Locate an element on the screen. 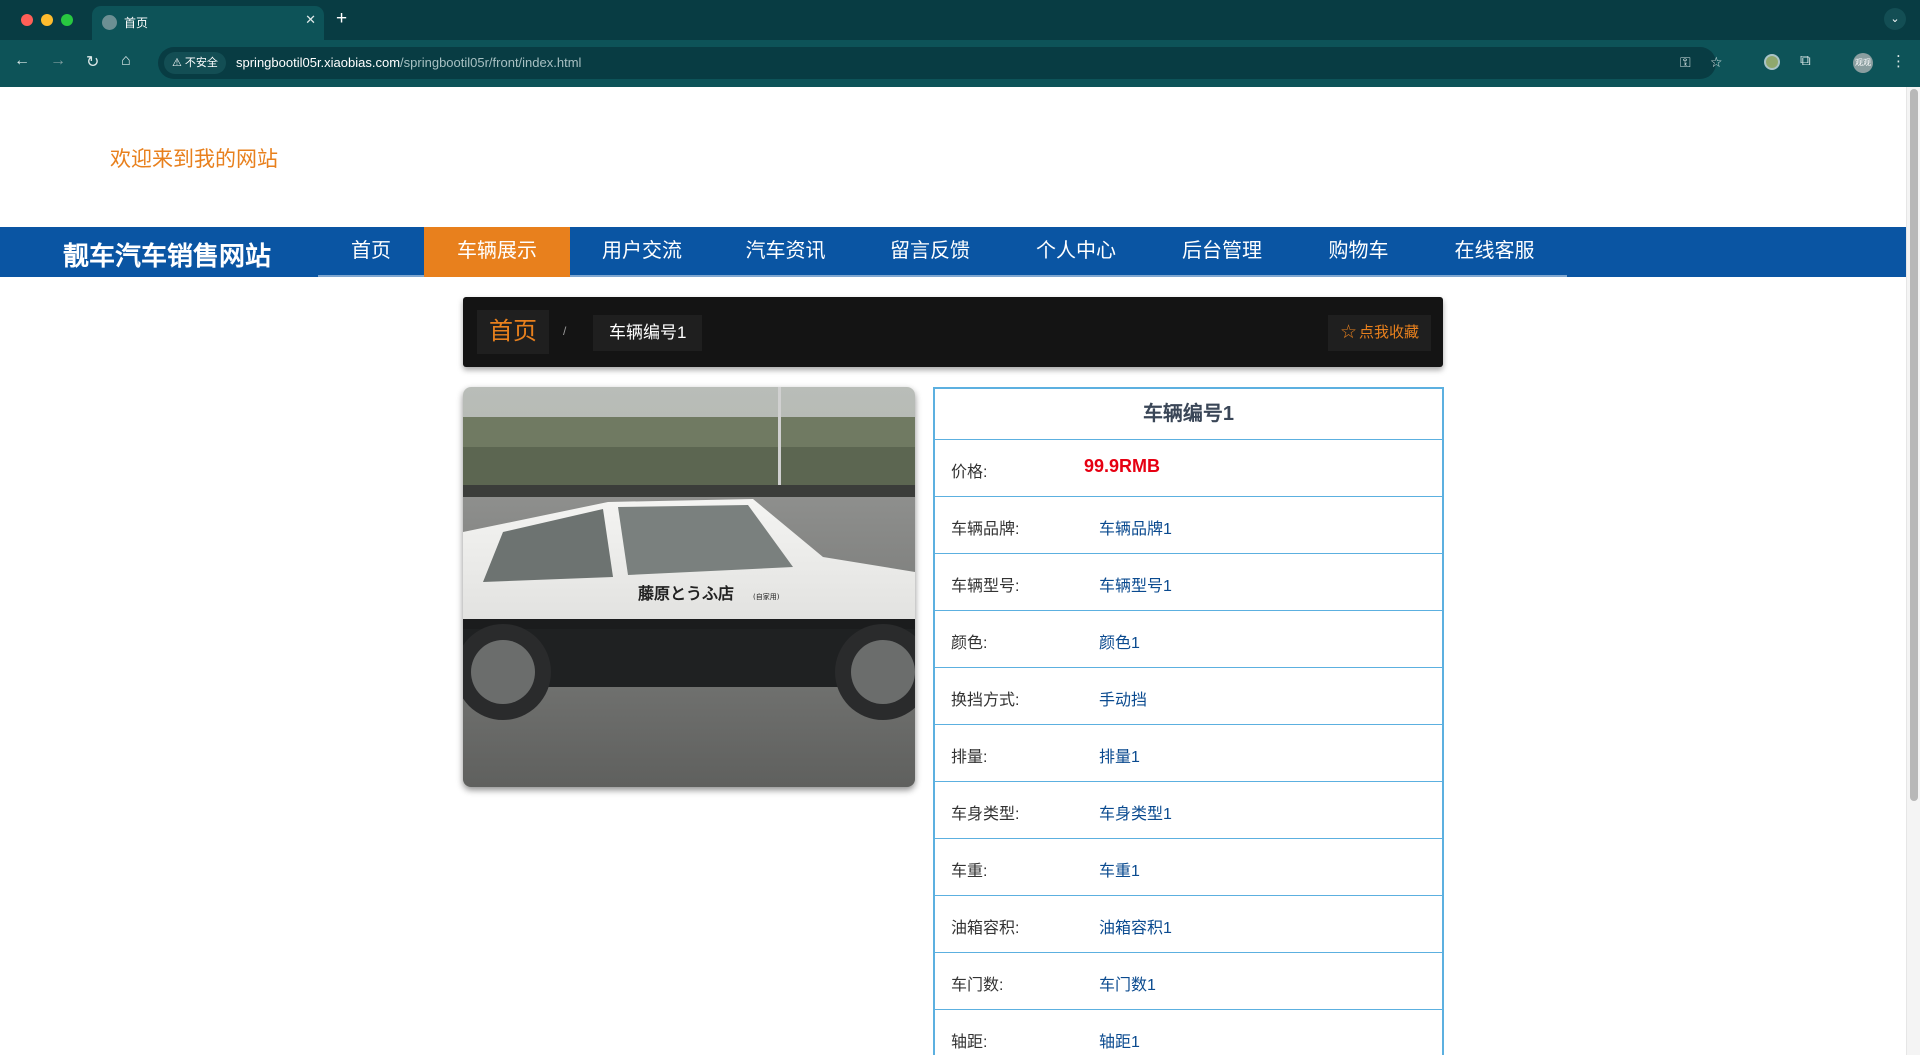 This screenshot has height=1055, width=1920. door-decal-text: 藤原とうふ店 is located at coordinates (686, 593).